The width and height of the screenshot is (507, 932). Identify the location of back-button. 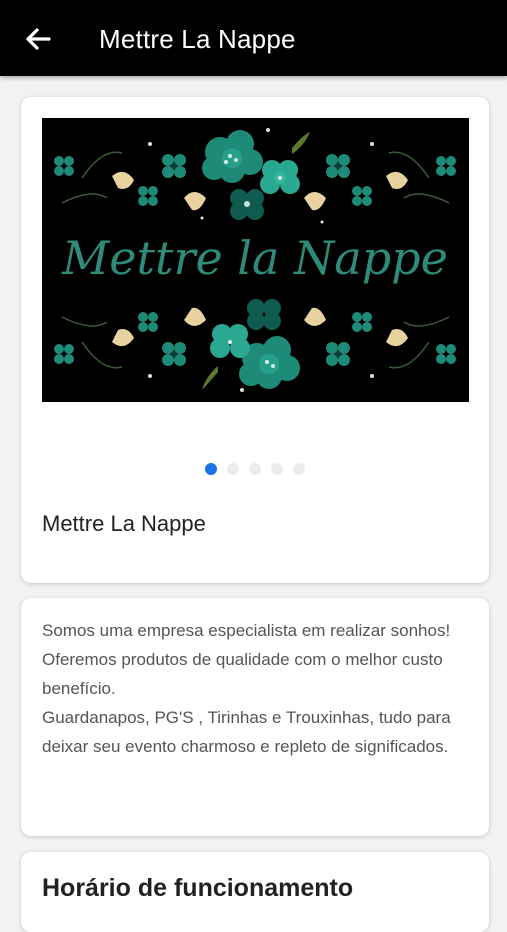
(38, 39).